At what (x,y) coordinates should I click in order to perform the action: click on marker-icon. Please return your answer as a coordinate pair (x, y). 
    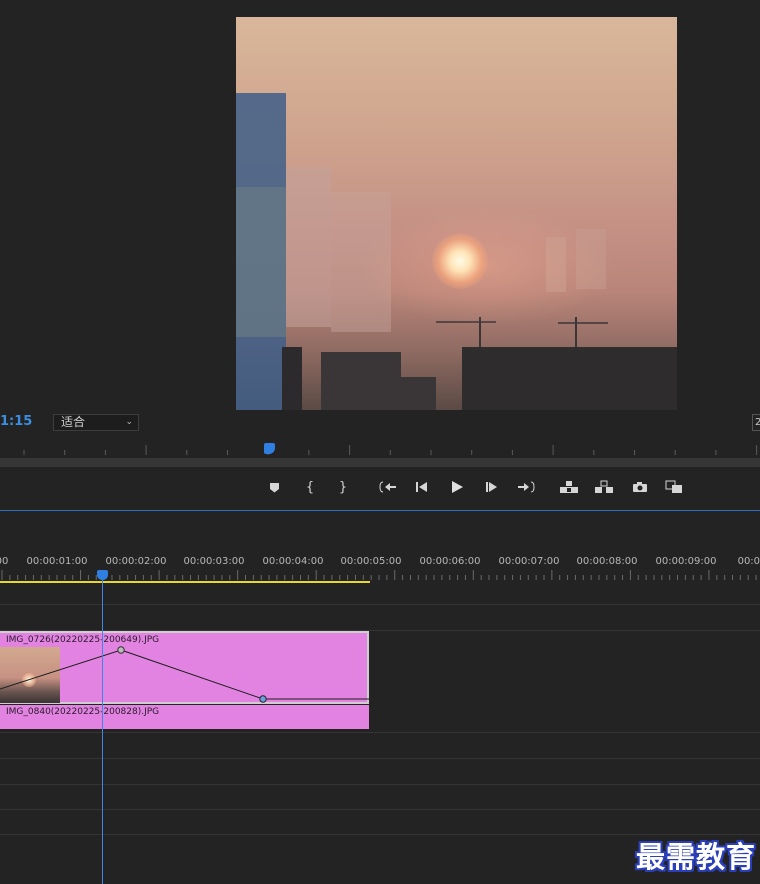
    Looking at the image, I should click on (274, 487).